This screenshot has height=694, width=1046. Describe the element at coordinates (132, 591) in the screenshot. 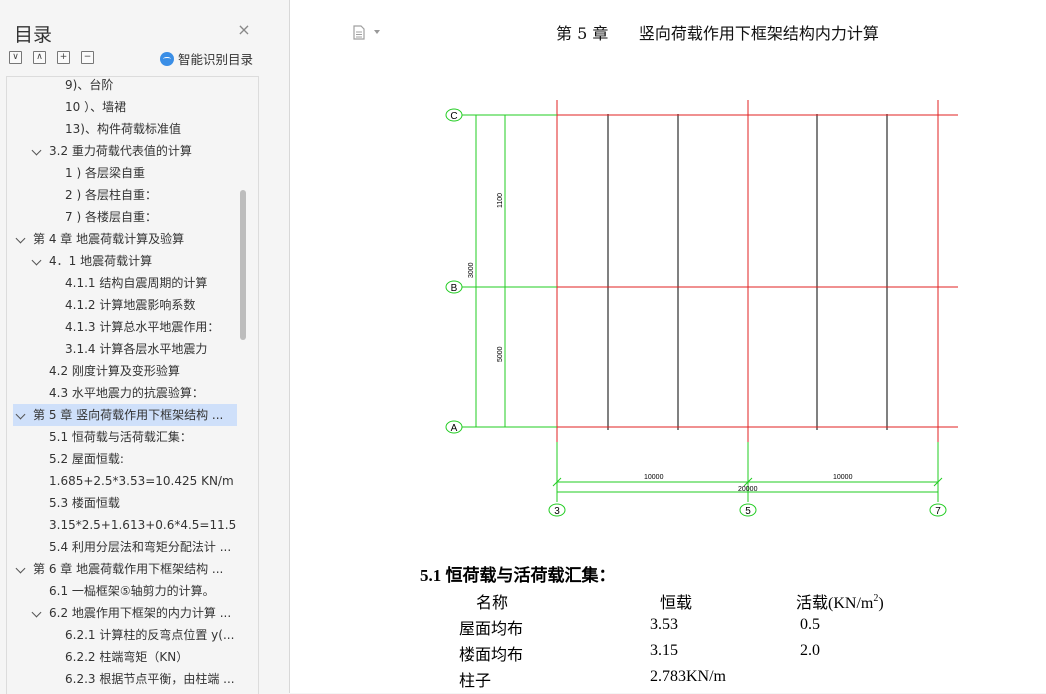

I see `toc-item-label: 6.1 一榀框架⑤轴剪力的计算。` at that location.